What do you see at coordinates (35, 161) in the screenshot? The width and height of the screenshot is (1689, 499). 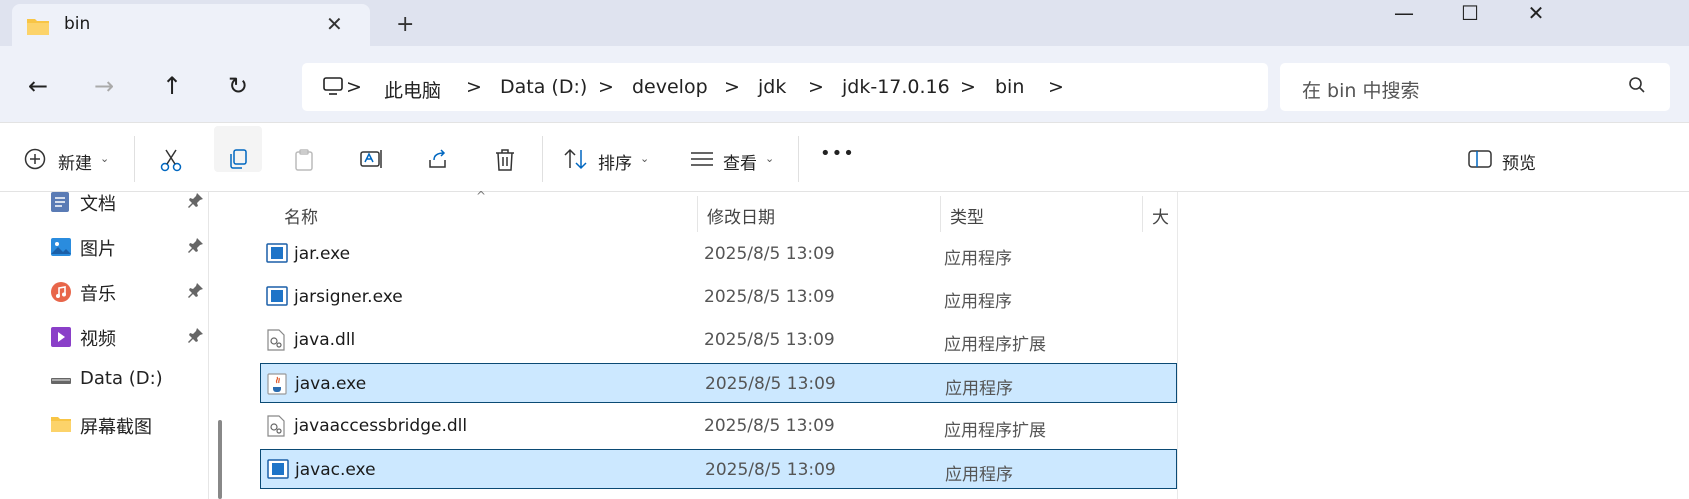 I see `add-icon` at bounding box center [35, 161].